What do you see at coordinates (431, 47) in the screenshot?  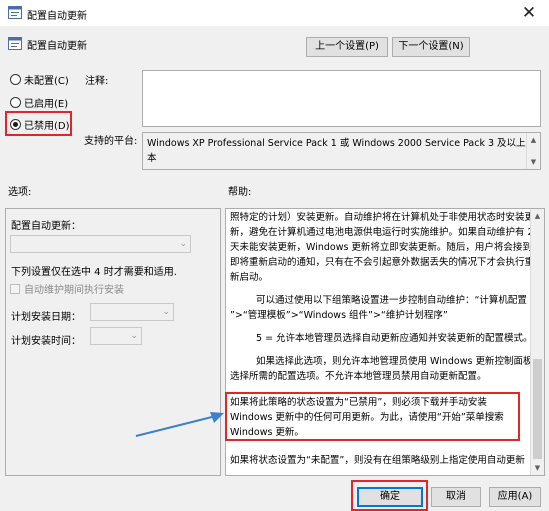 I see `next-setting-button: 下一个设置(N)` at bounding box center [431, 47].